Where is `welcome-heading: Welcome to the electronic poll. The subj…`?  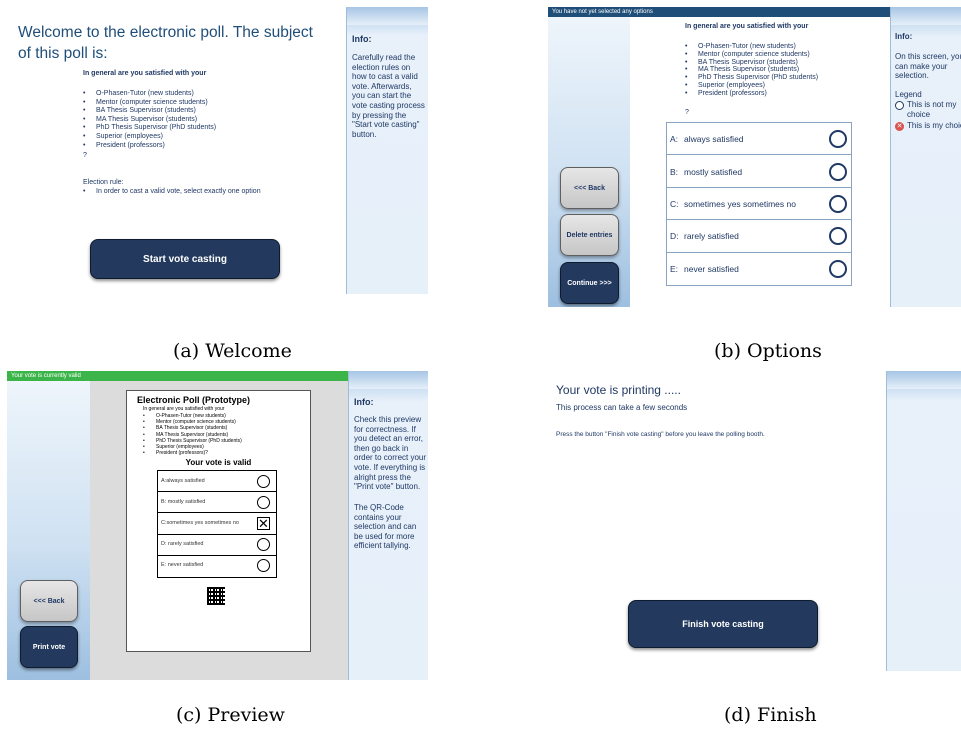 welcome-heading: Welcome to the electronic poll. The subj… is located at coordinates (165, 43).